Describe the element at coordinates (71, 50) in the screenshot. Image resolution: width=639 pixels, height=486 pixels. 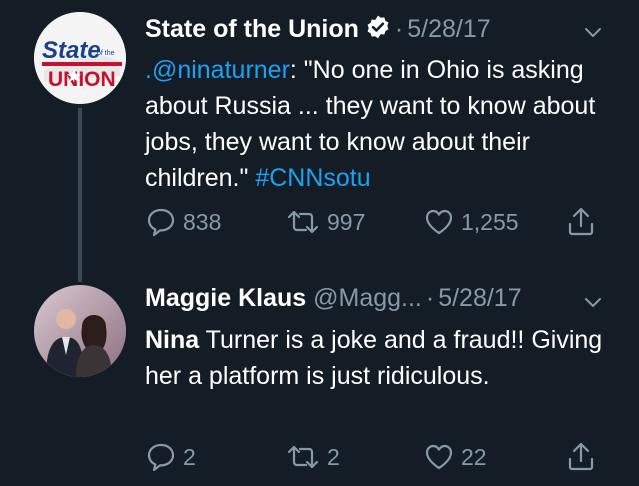
I see `logo-word-state: State` at that location.